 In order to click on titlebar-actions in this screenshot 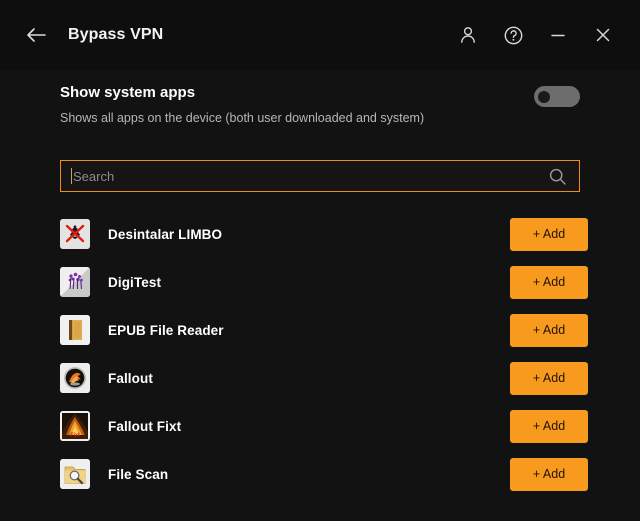, I will do `click(535, 35)`.